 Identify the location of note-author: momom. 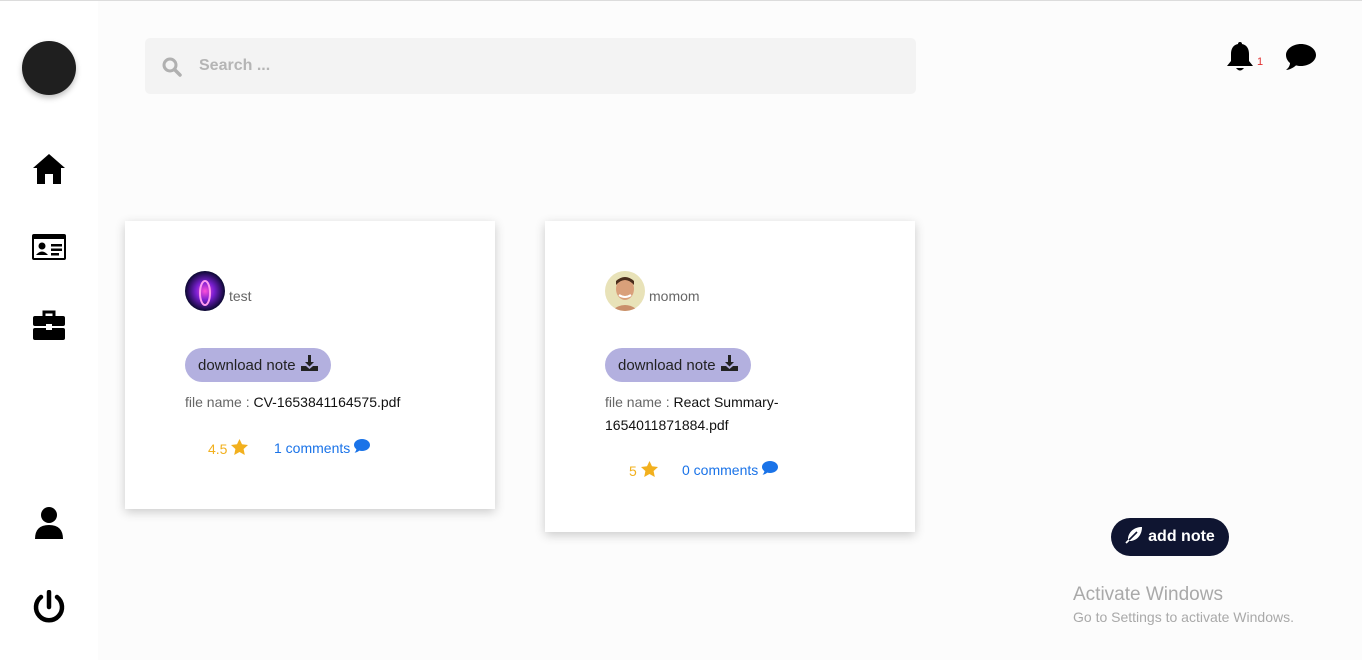
(652, 291).